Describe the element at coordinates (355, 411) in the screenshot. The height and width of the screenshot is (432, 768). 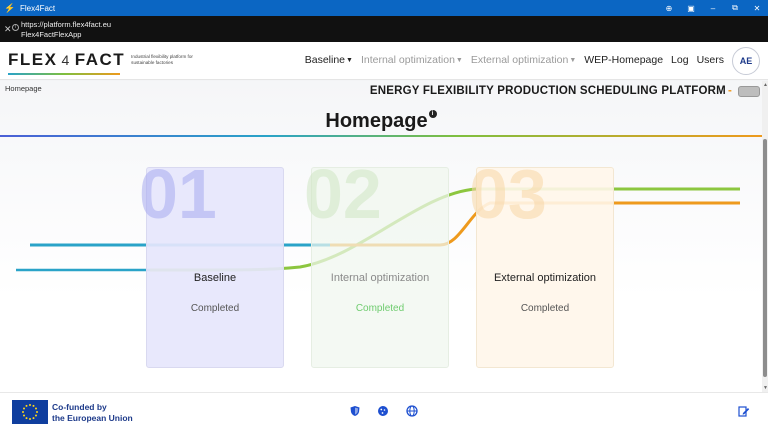
I see `shield-icon` at that location.